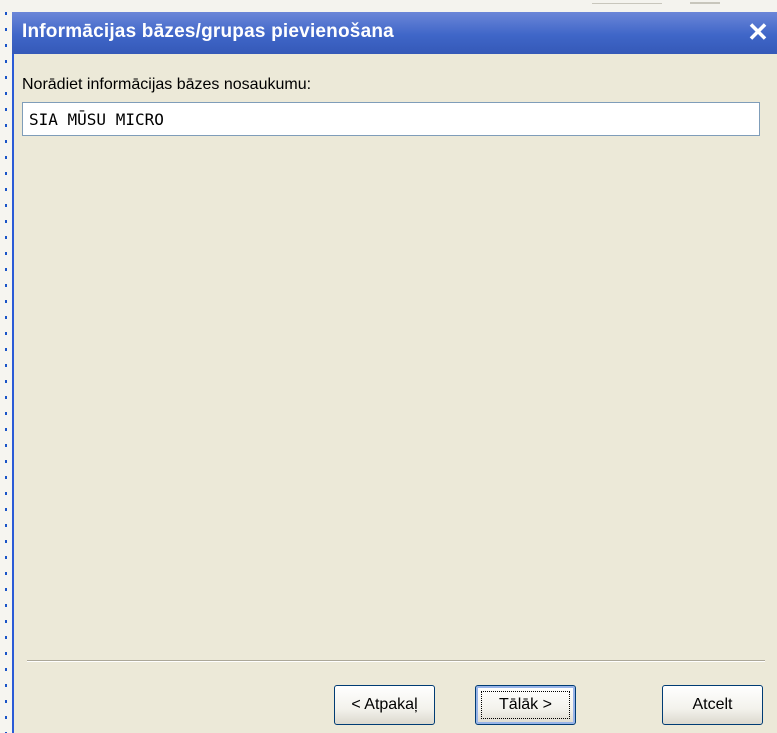 The height and width of the screenshot is (733, 777). What do you see at coordinates (208, 31) in the screenshot?
I see `dialog-title: Informācijas bāzes/grupas pievienošana` at bounding box center [208, 31].